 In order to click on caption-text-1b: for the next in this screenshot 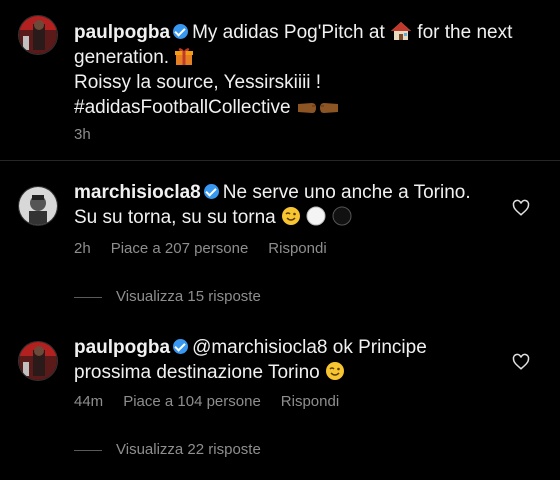, I will do `click(465, 32)`.